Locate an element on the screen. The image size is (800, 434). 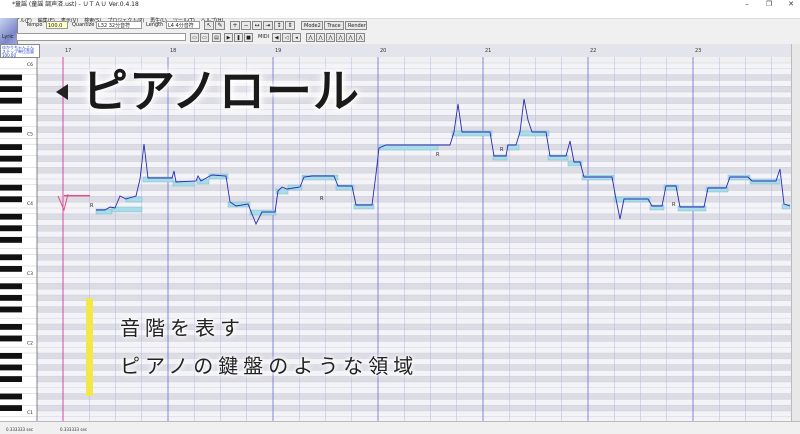
title-bar: *童謡 (童謡 調声済.ust) - ＵＴＡＵ Ver.0.4.18 – ❐ ✕ is located at coordinates (400, 4).